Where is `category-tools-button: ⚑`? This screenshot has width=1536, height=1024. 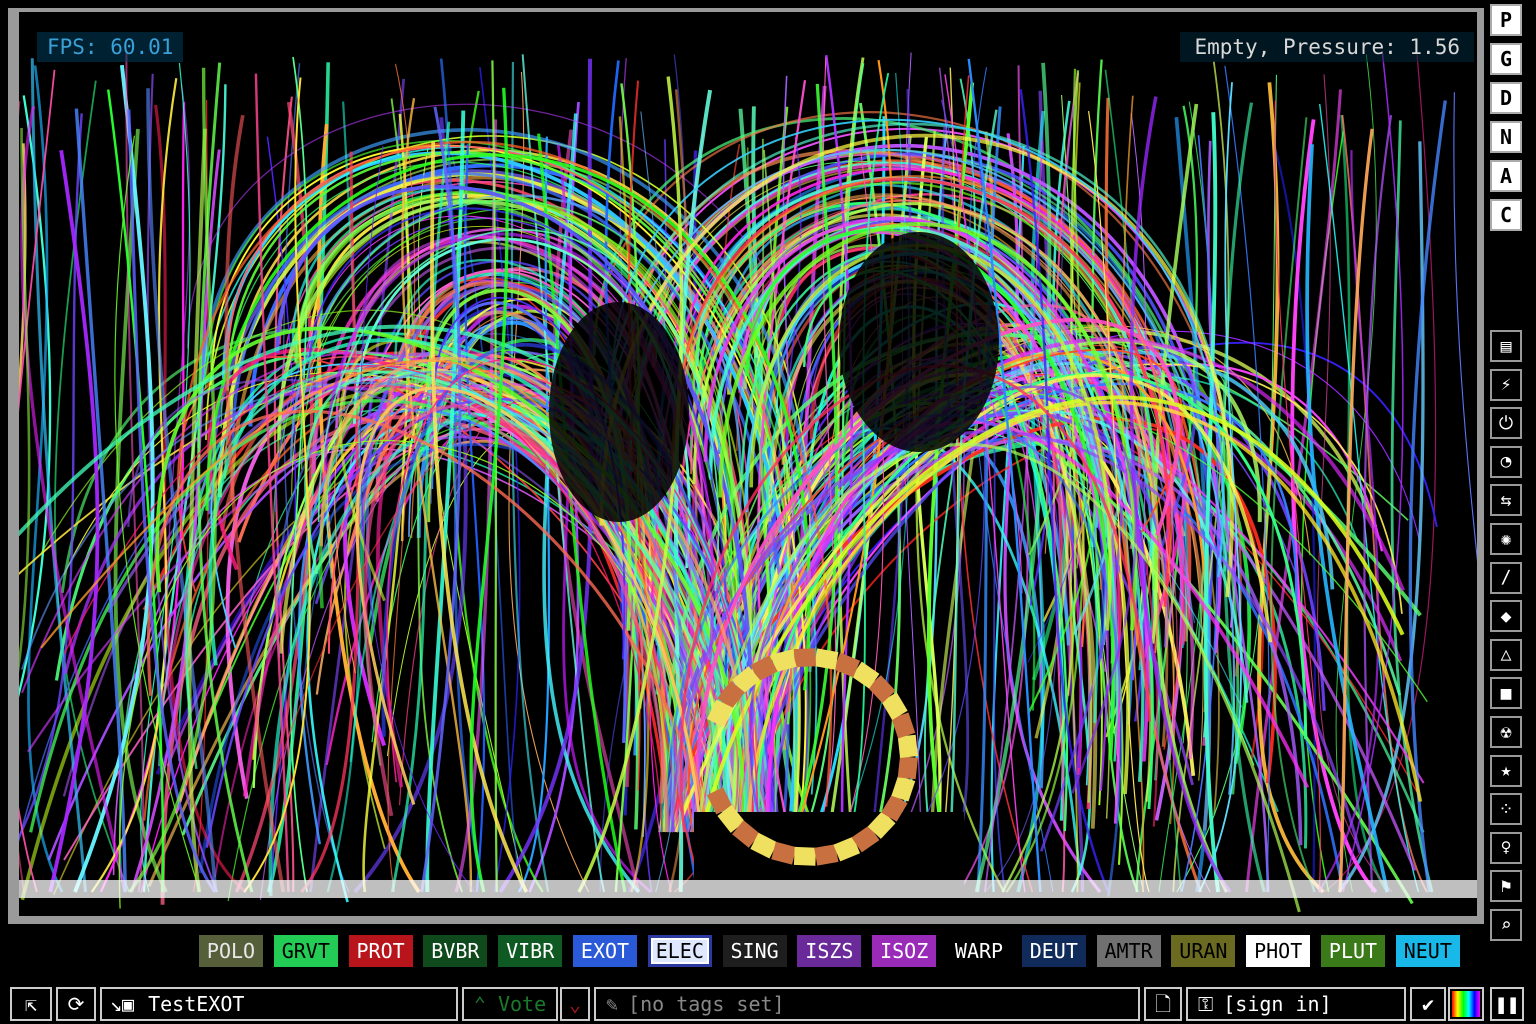 category-tools-button: ⚑ is located at coordinates (1506, 886).